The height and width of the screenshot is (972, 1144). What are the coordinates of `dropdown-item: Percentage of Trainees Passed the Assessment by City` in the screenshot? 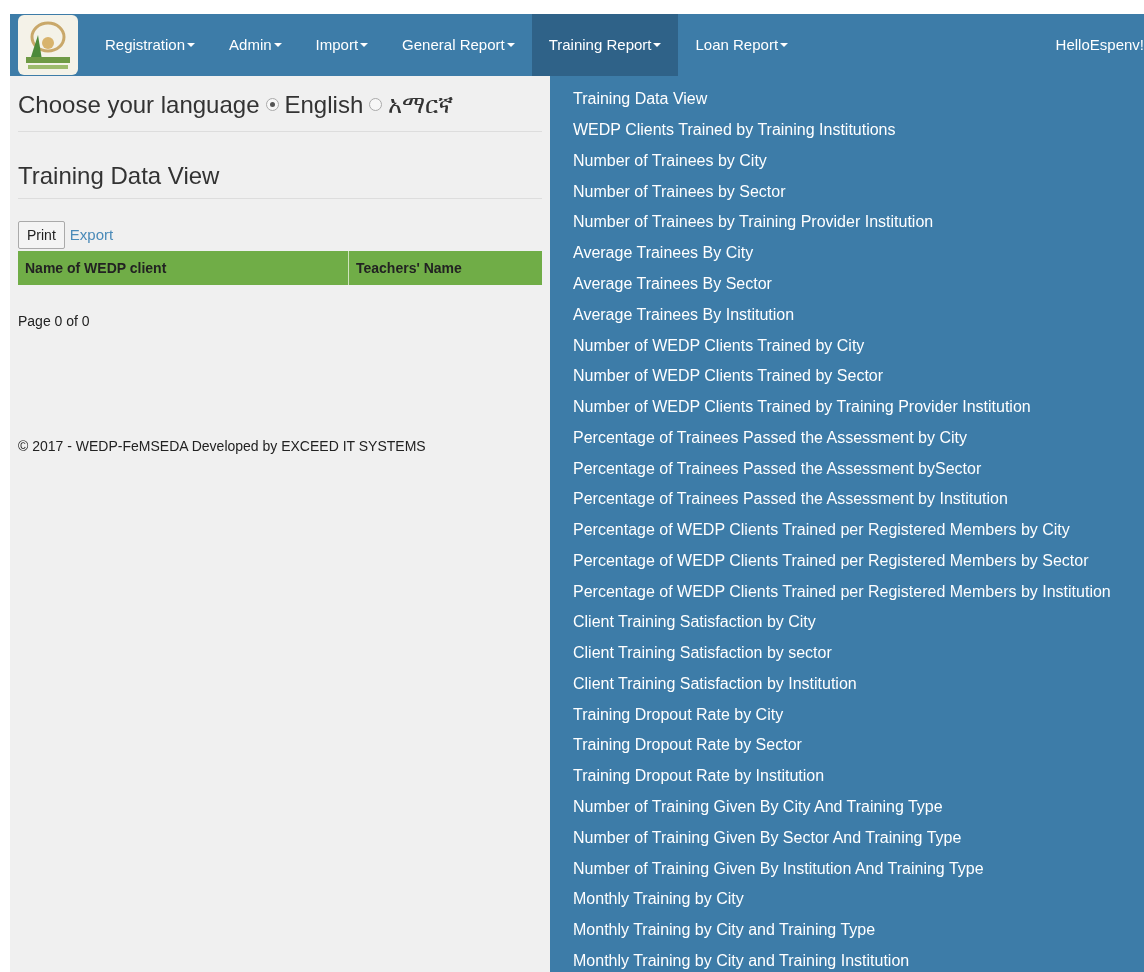 It's located at (847, 438).